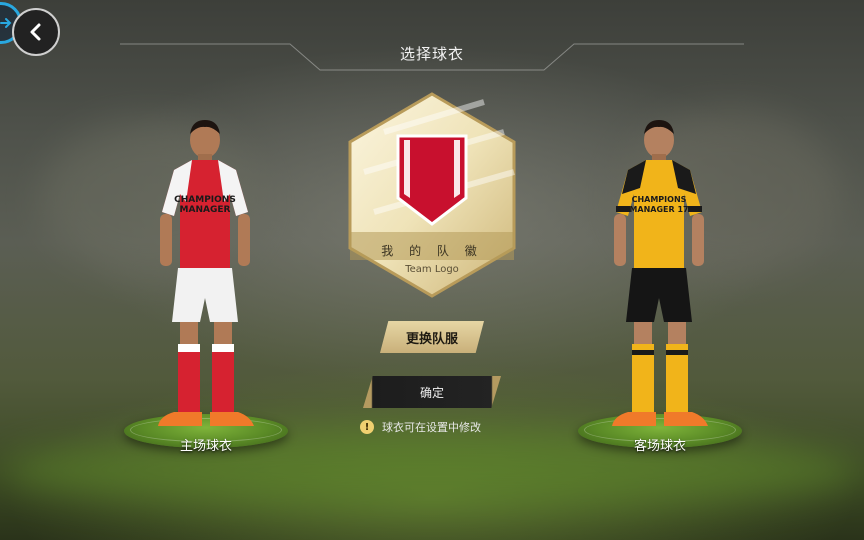  I want to click on confirm-label: 确定, so click(431, 392).